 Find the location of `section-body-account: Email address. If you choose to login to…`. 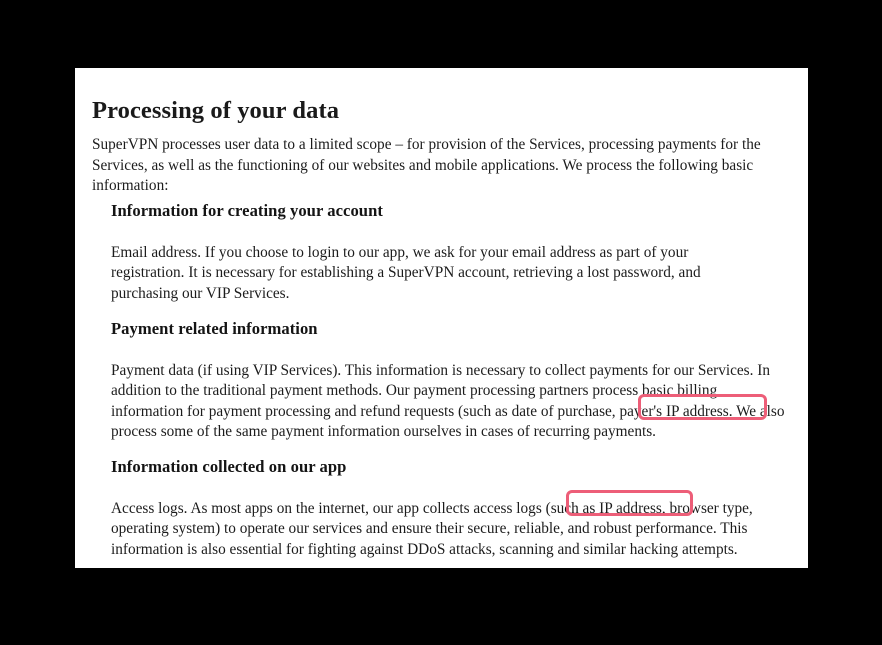

section-body-account: Email address. If you choose to login to… is located at coordinates (406, 272).